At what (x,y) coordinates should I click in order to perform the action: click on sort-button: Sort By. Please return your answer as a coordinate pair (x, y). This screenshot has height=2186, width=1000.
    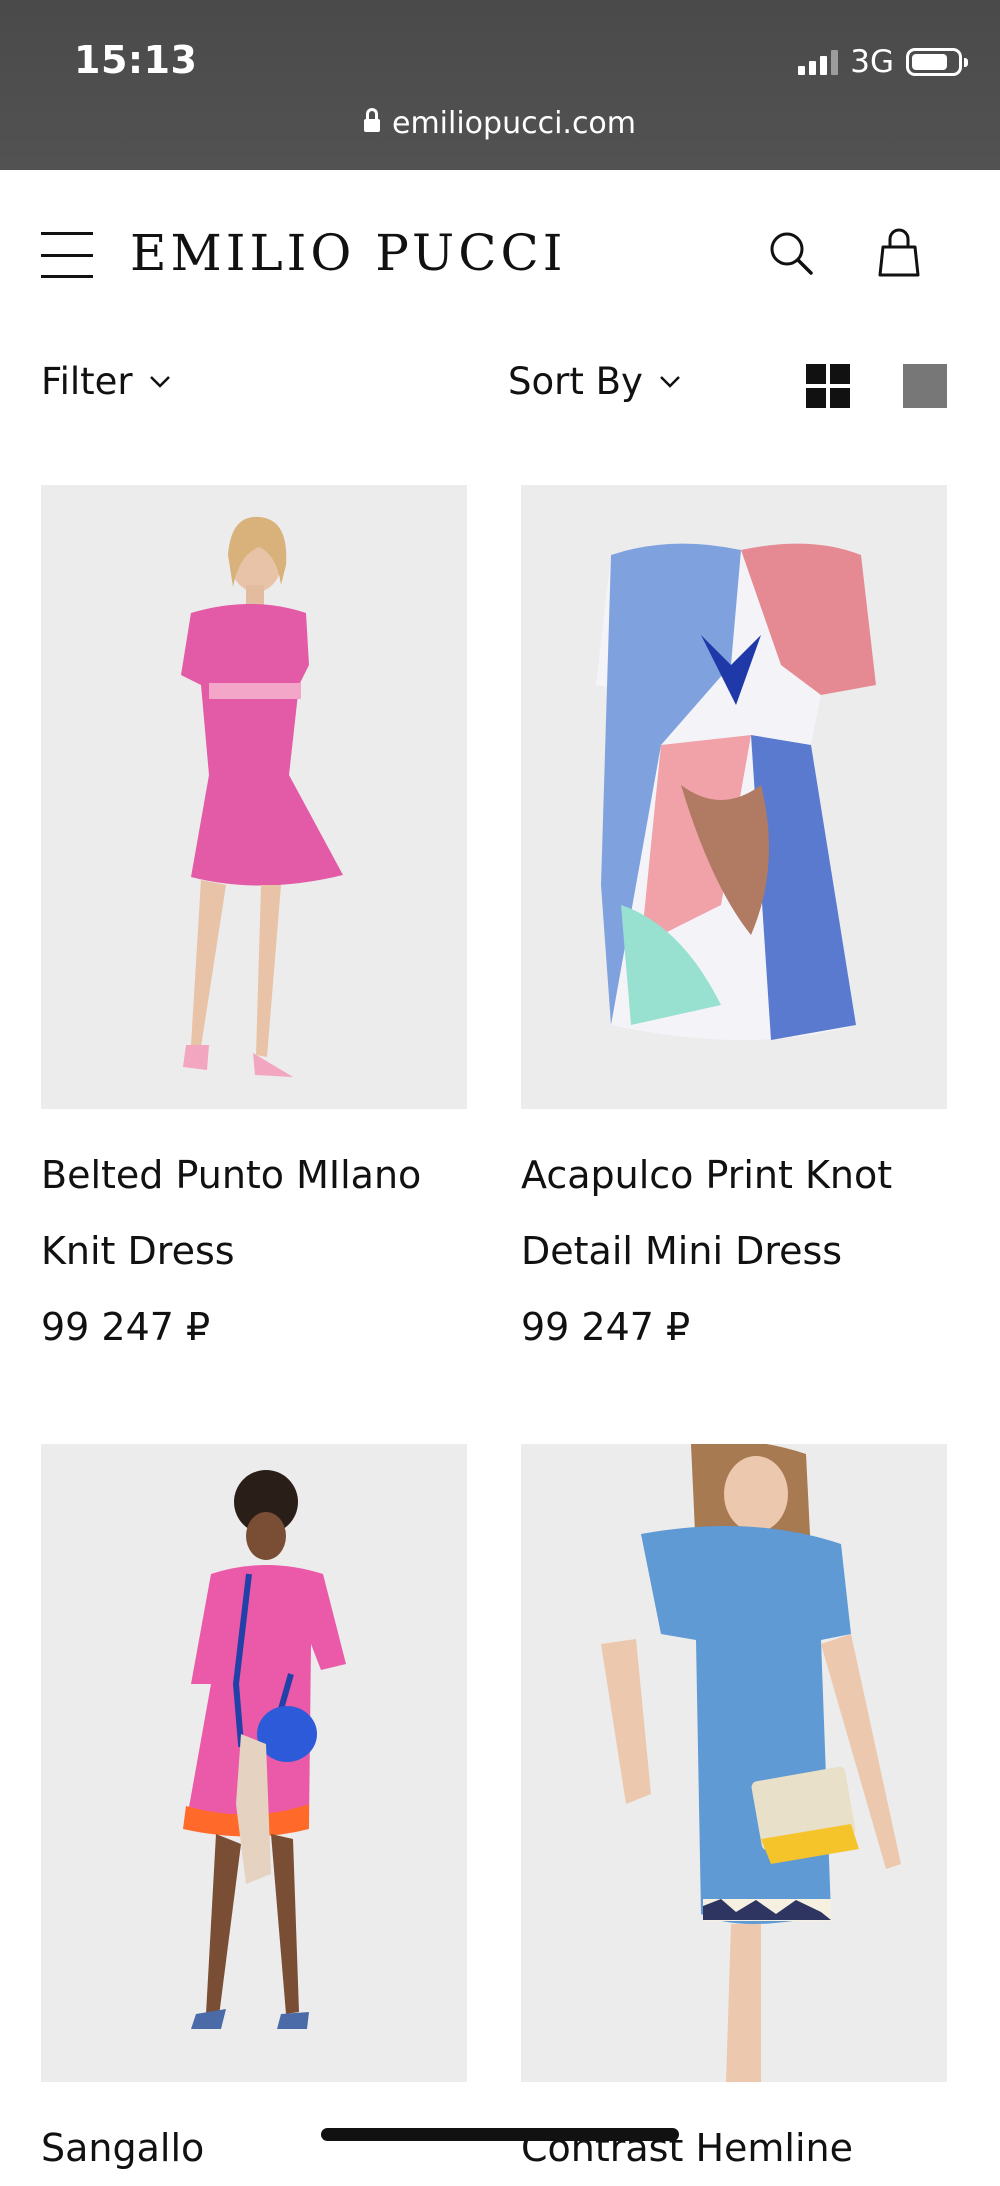
    Looking at the image, I should click on (594, 381).